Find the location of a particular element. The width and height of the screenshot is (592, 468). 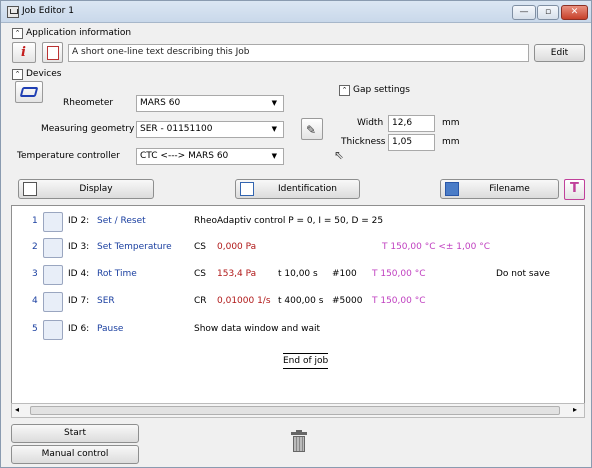

width-input: 12,6 is located at coordinates (411, 123).